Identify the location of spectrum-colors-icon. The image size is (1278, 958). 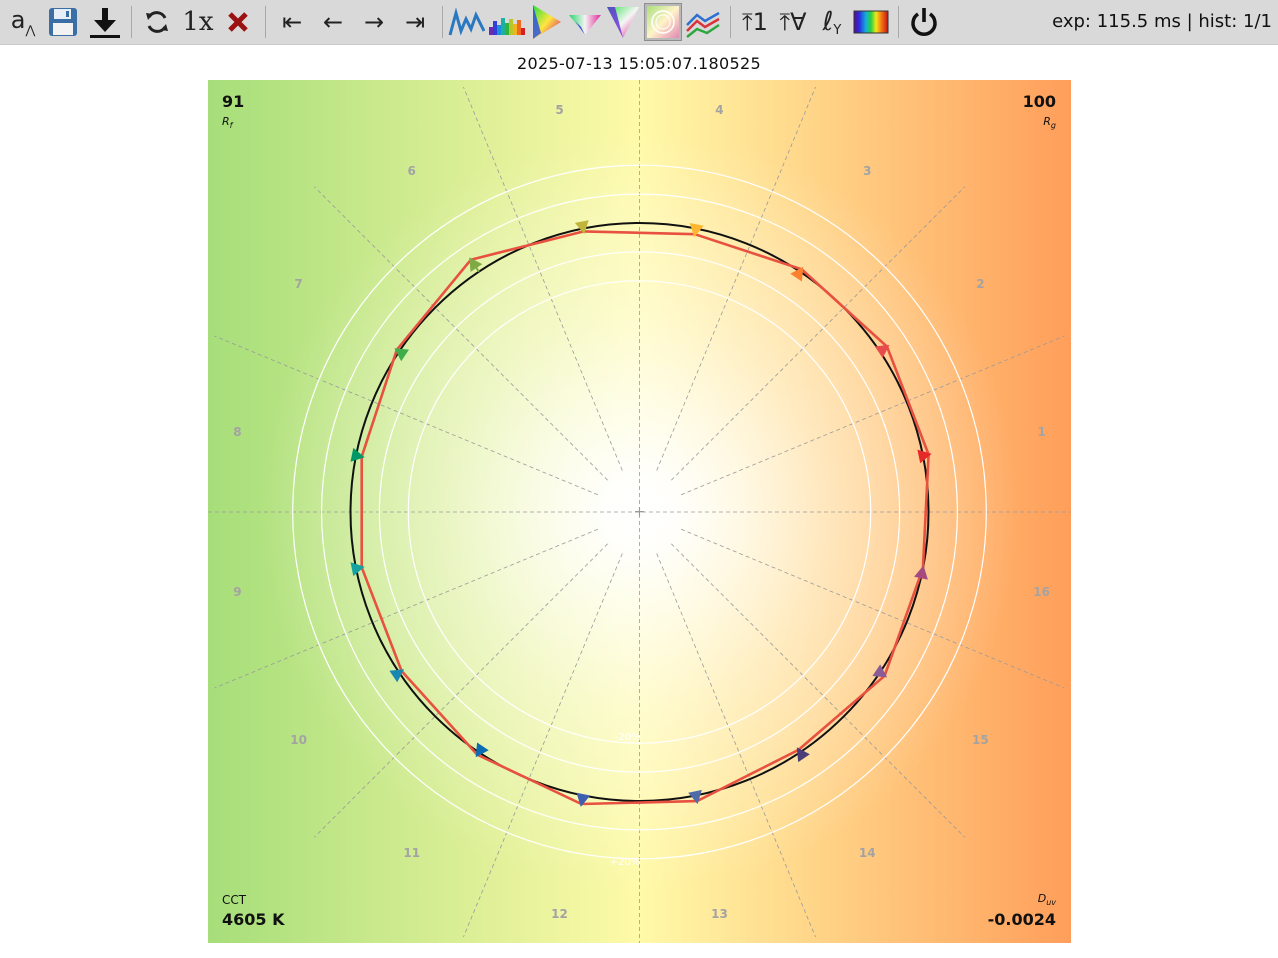
(871, 22).